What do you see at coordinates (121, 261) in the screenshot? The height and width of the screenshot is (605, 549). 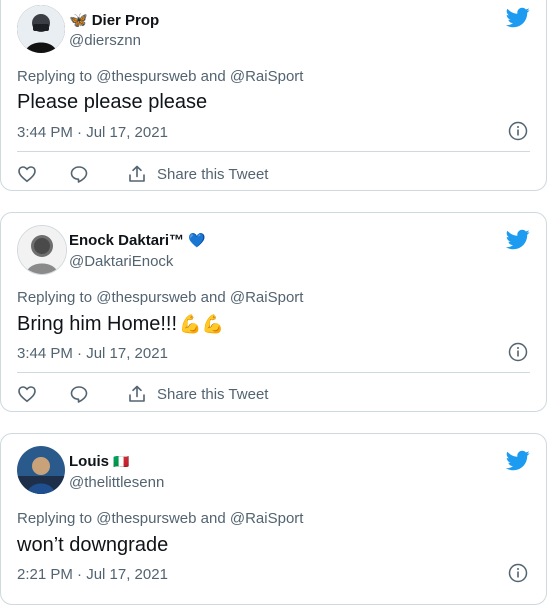 I see `user-handle: @DaktariEnock` at bounding box center [121, 261].